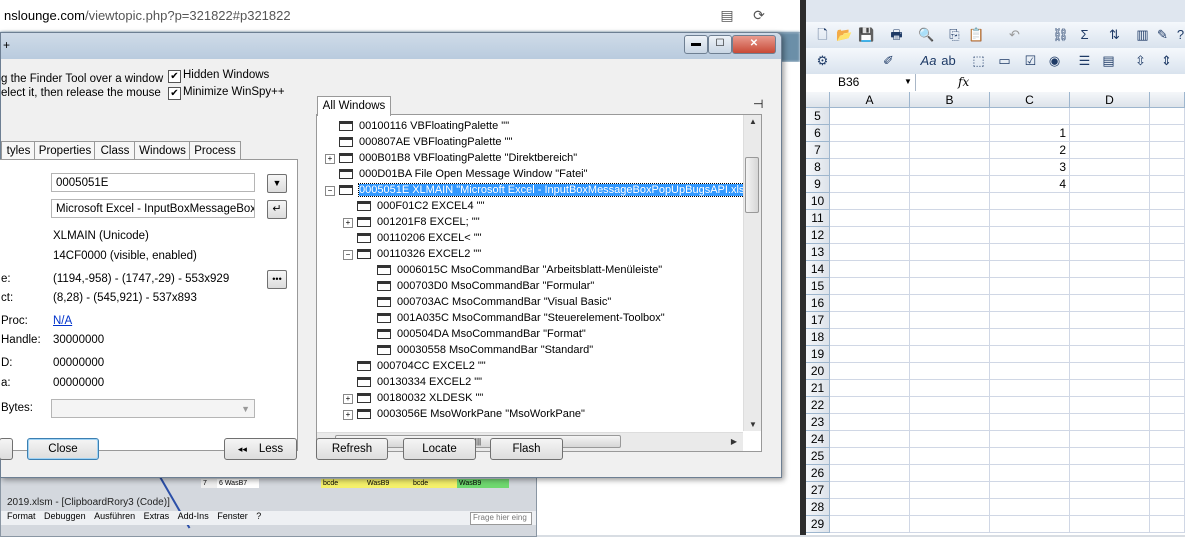  What do you see at coordinates (424, 126) in the screenshot?
I see `tree-node: 00100116 VBFloatingPalette ""` at bounding box center [424, 126].